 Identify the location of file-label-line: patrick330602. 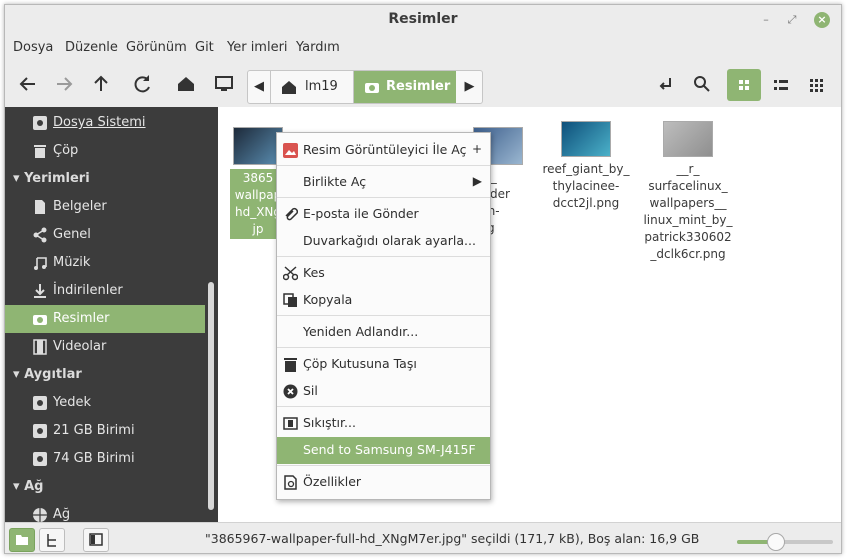
(688, 237).